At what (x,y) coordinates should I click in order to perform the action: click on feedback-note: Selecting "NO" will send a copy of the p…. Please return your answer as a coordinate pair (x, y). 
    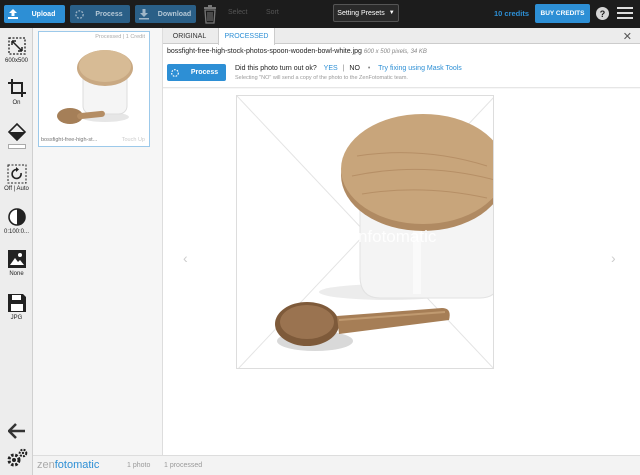
    Looking at the image, I should click on (321, 78).